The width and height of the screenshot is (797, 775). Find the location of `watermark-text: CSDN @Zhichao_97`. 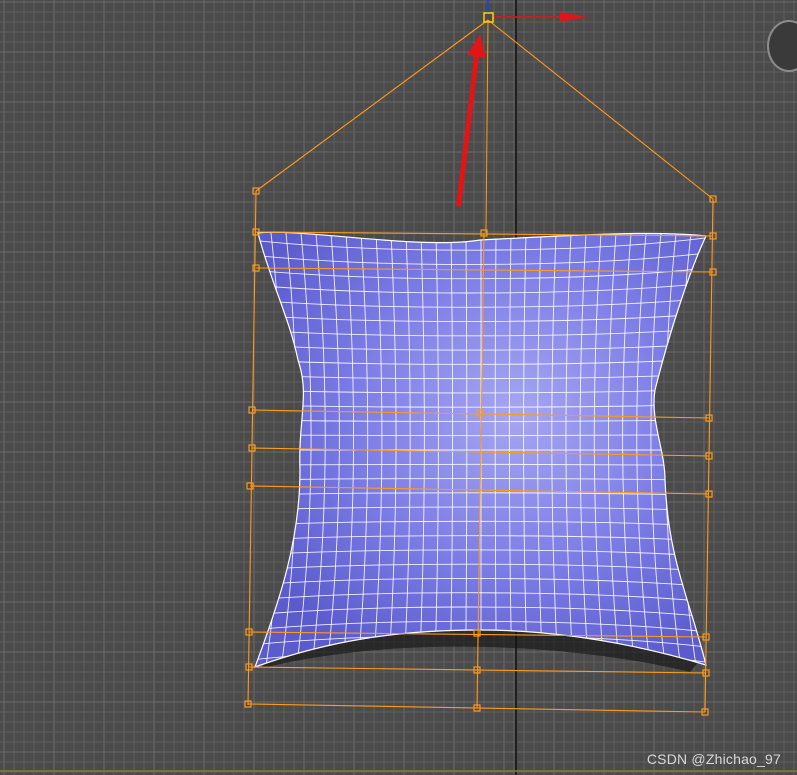

watermark-text: CSDN @Zhichao_97 is located at coordinates (713, 759).